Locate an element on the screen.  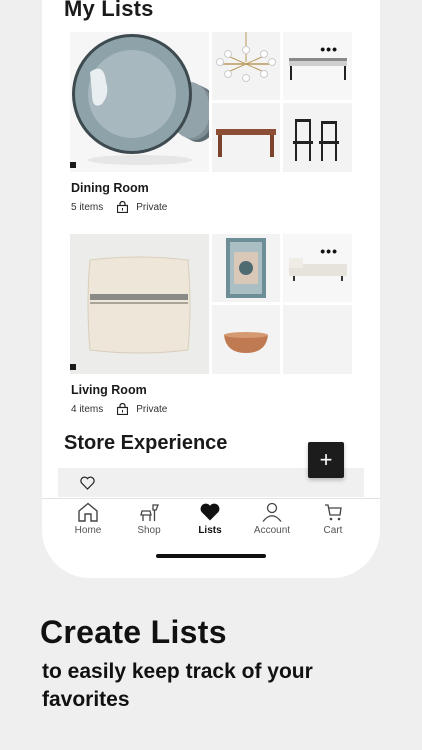
empty-image-slot is located at coordinates (317, 339).